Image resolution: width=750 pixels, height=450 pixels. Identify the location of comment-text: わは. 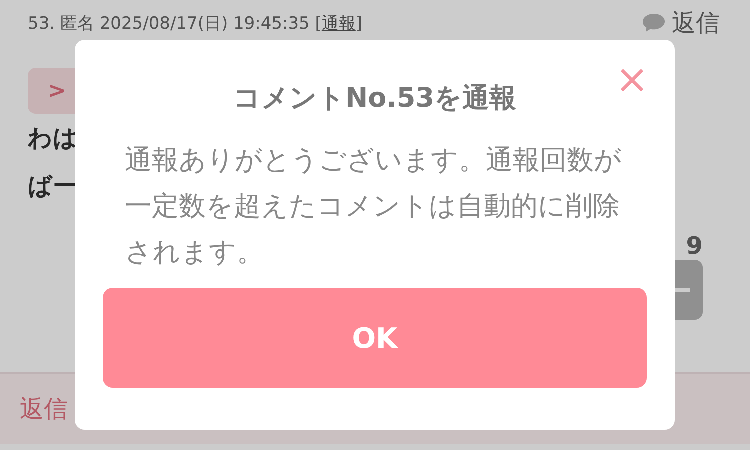
(53, 138).